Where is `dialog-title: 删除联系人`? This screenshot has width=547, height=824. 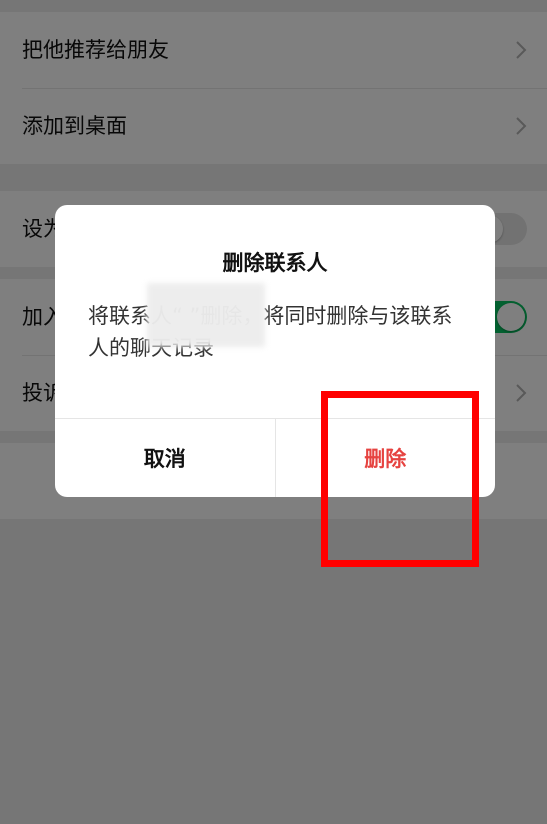
dialog-title: 删除联系人 is located at coordinates (275, 263).